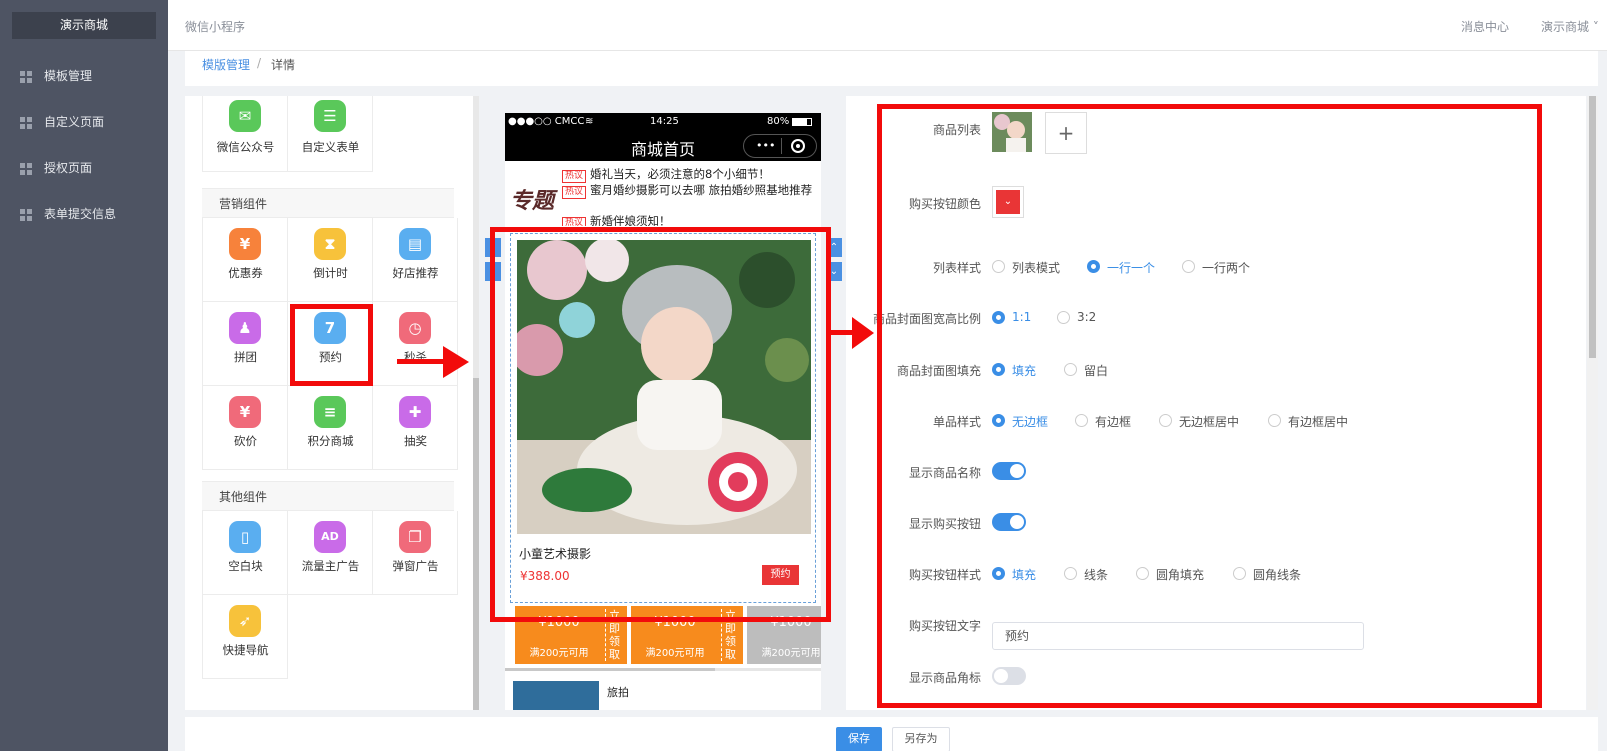 The width and height of the screenshot is (1607, 751). I want to click on phone-status-bar: ●●●○○ CMCC ≋ 14:25 80%, so click(663, 122).